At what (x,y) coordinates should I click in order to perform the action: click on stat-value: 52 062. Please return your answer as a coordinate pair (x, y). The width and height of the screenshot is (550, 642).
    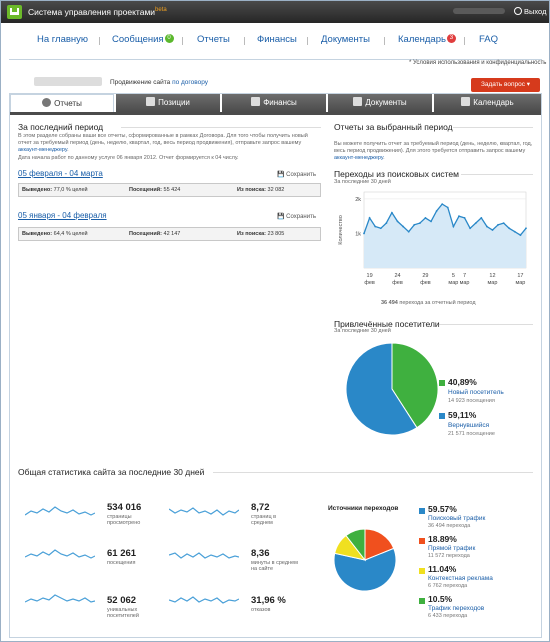
    Looking at the image, I should click on (122, 600).